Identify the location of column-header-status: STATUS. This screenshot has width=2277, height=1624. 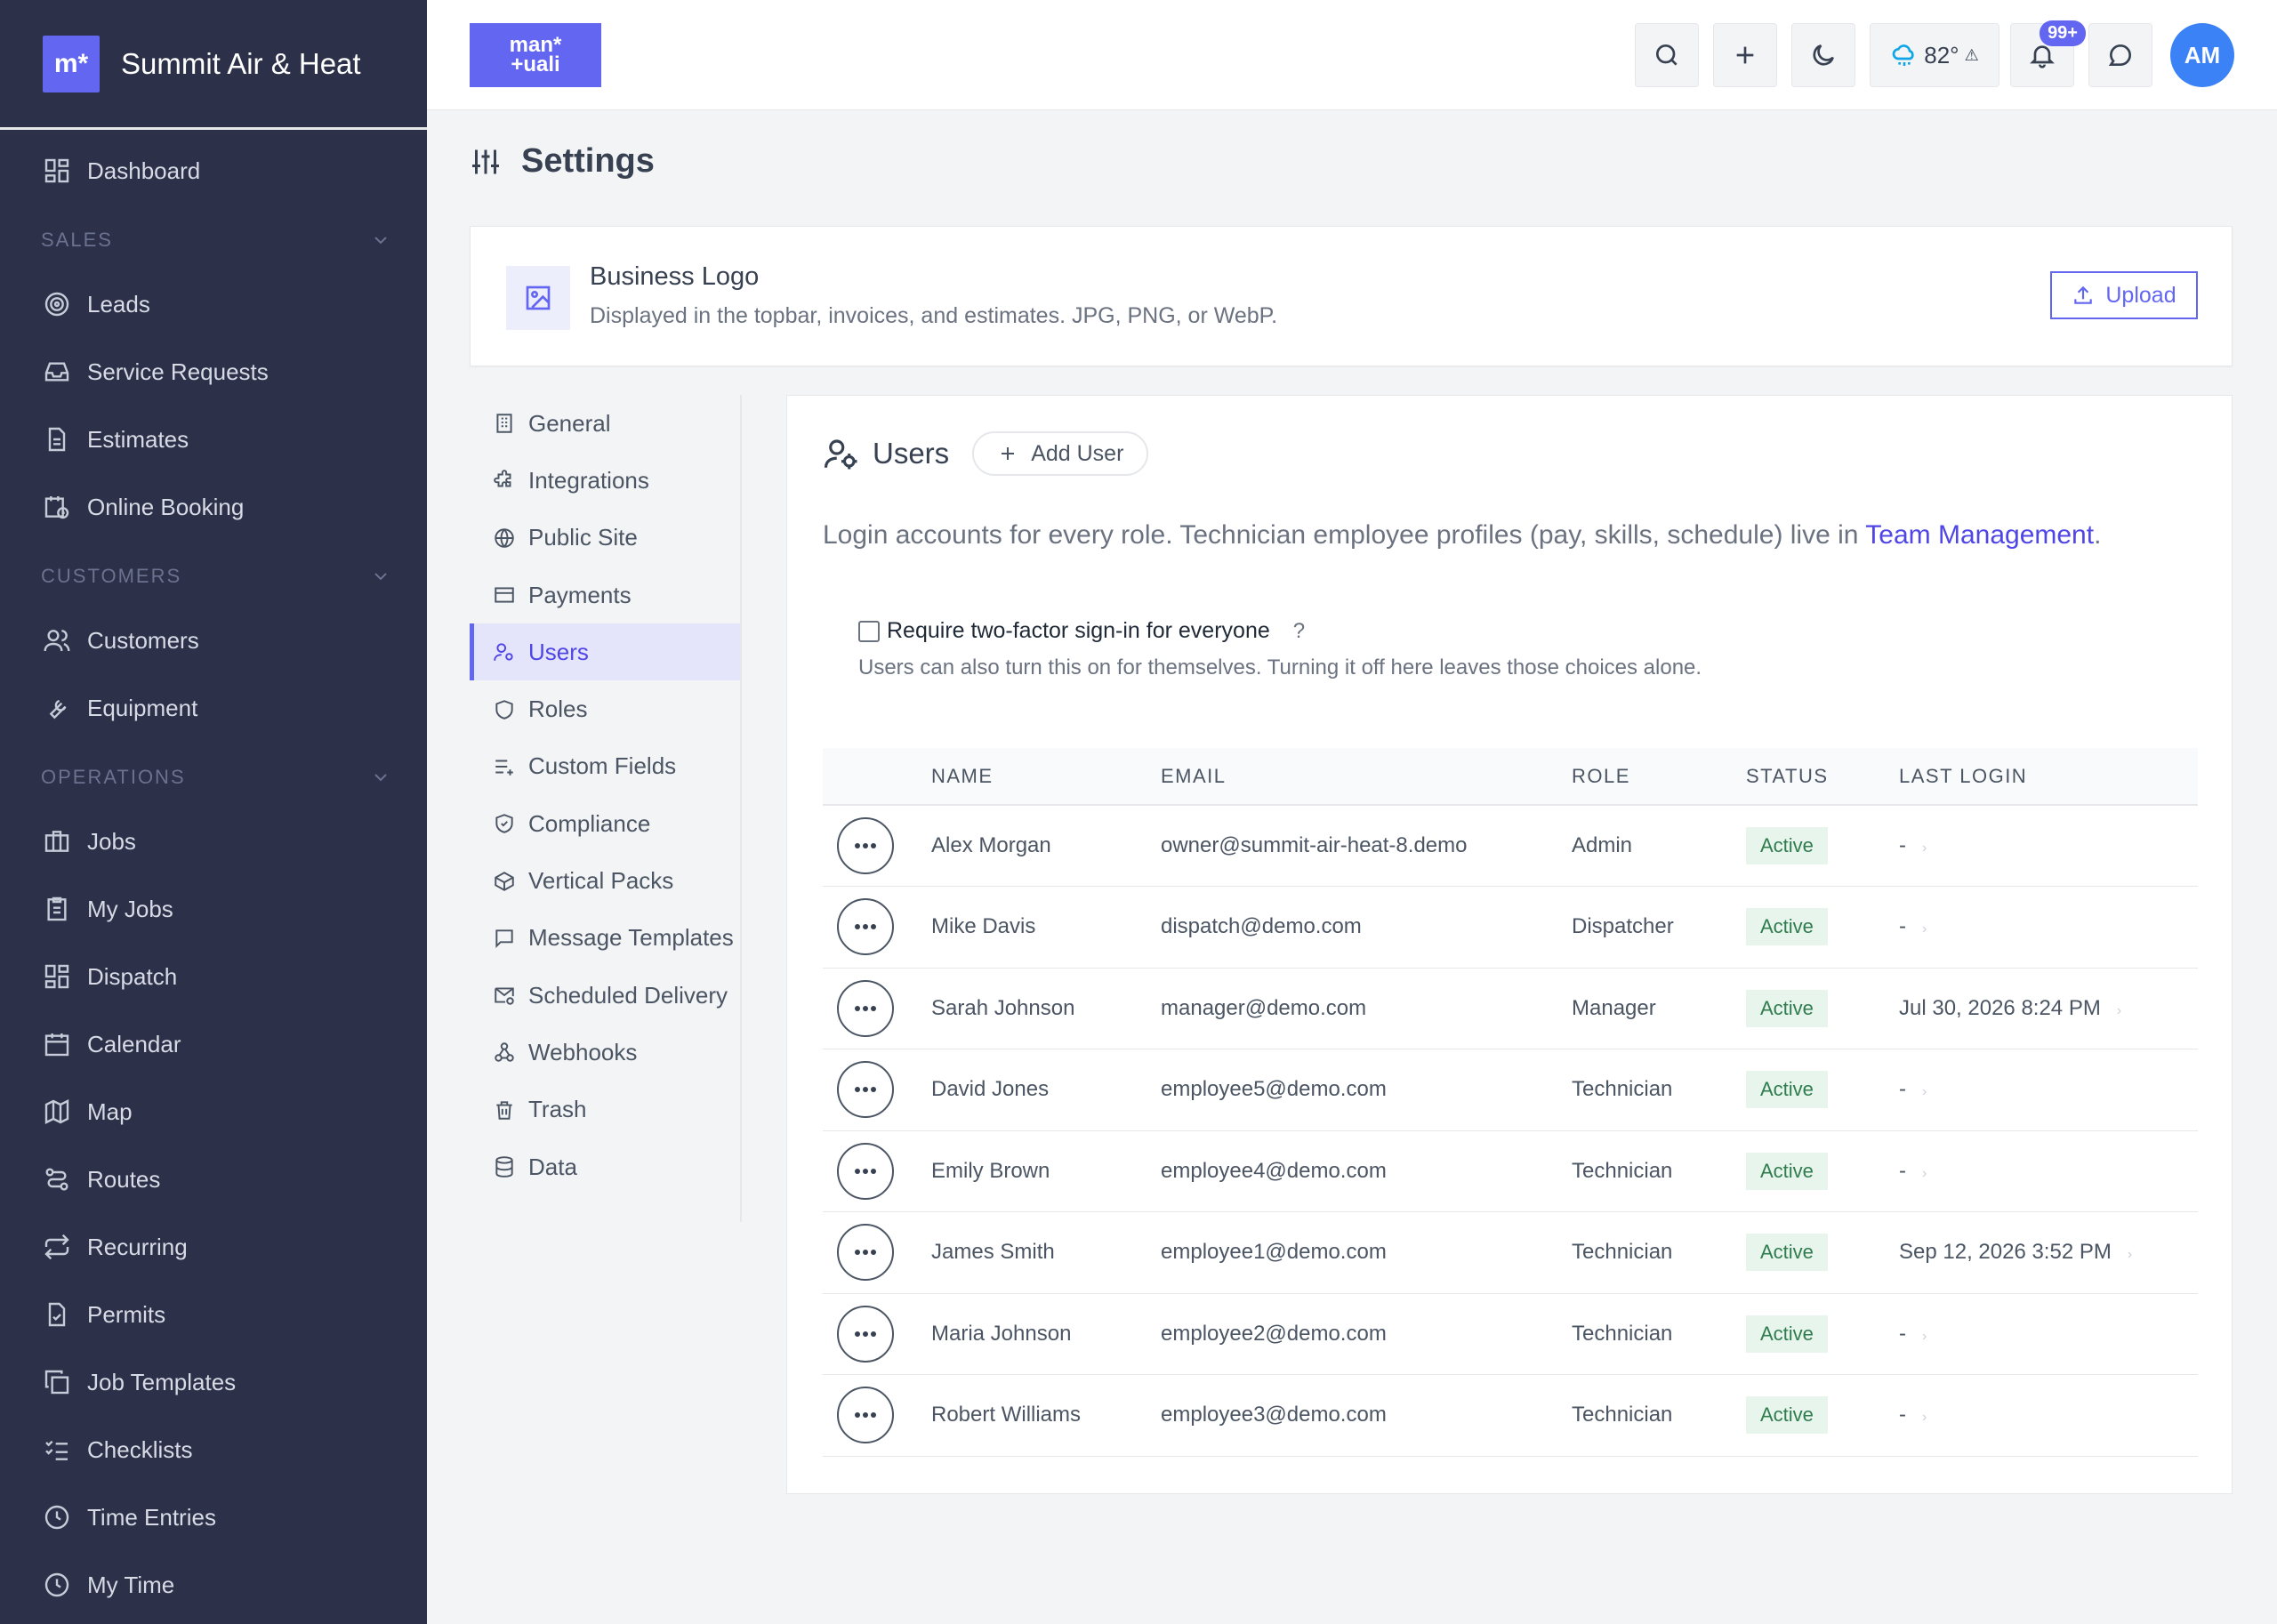
(1822, 777).